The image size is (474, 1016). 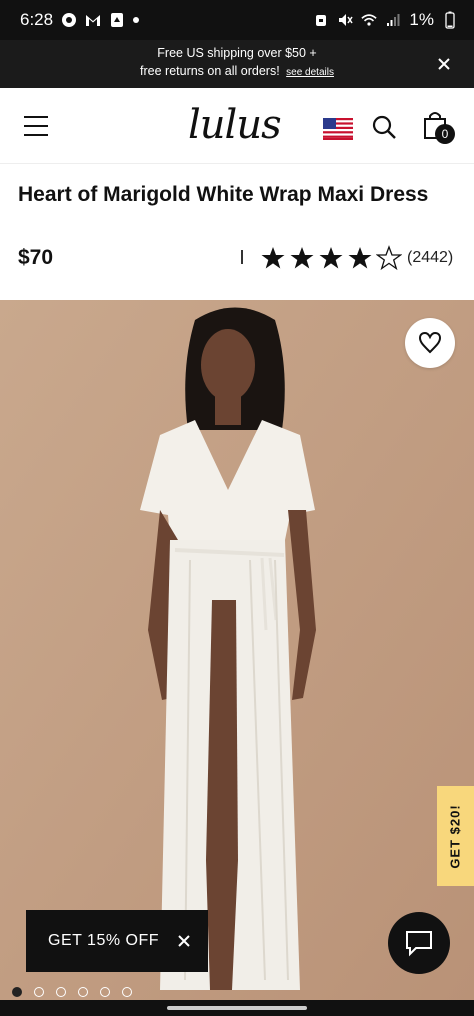 I want to click on side-tab-label: GET $20!, so click(x=456, y=836).